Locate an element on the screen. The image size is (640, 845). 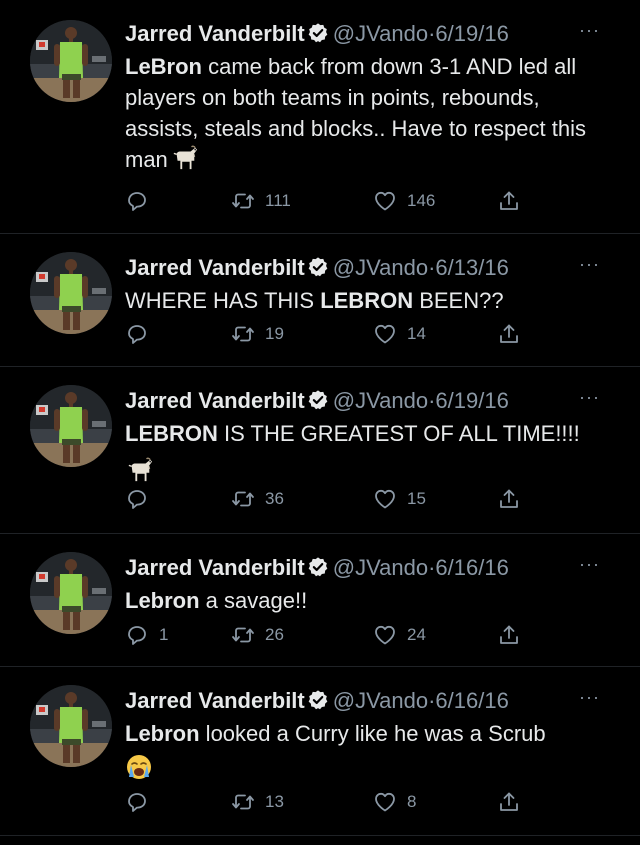
like-button: 15 is located at coordinates (399, 499).